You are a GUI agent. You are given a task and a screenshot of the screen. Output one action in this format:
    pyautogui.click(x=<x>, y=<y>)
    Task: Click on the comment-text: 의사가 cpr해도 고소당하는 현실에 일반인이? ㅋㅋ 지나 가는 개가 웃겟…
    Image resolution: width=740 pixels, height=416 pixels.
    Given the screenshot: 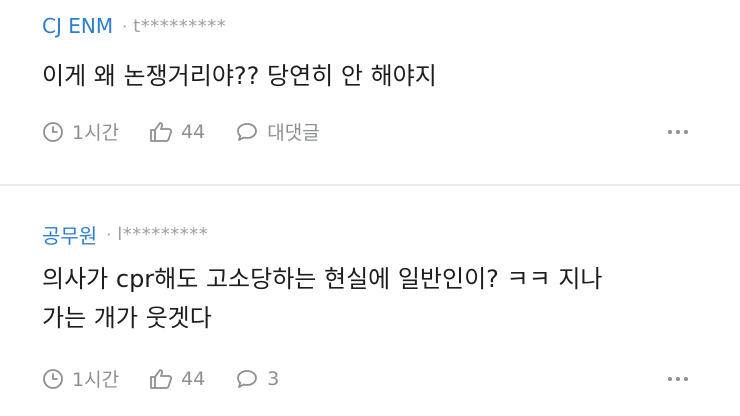 What is the action you would take?
    pyautogui.click(x=322, y=299)
    